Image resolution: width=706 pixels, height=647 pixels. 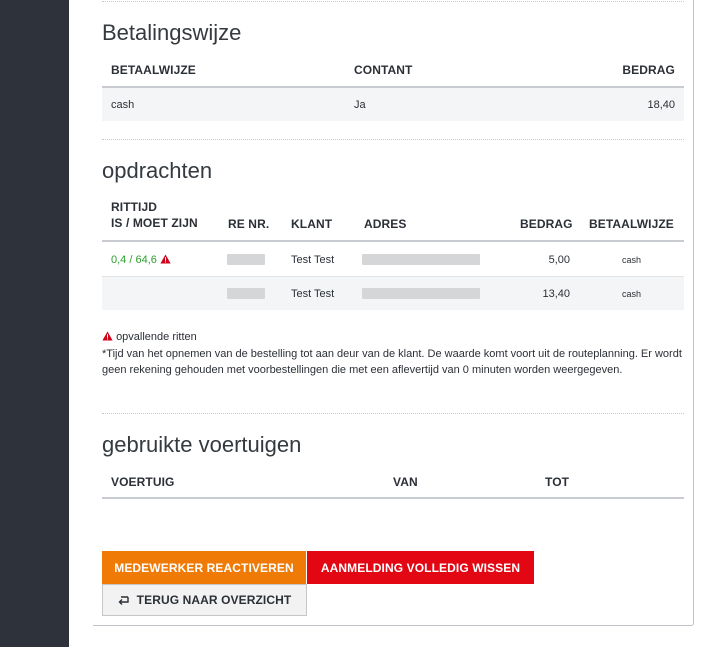 I want to click on col-voertuig: VOERTUIG, so click(x=143, y=482).